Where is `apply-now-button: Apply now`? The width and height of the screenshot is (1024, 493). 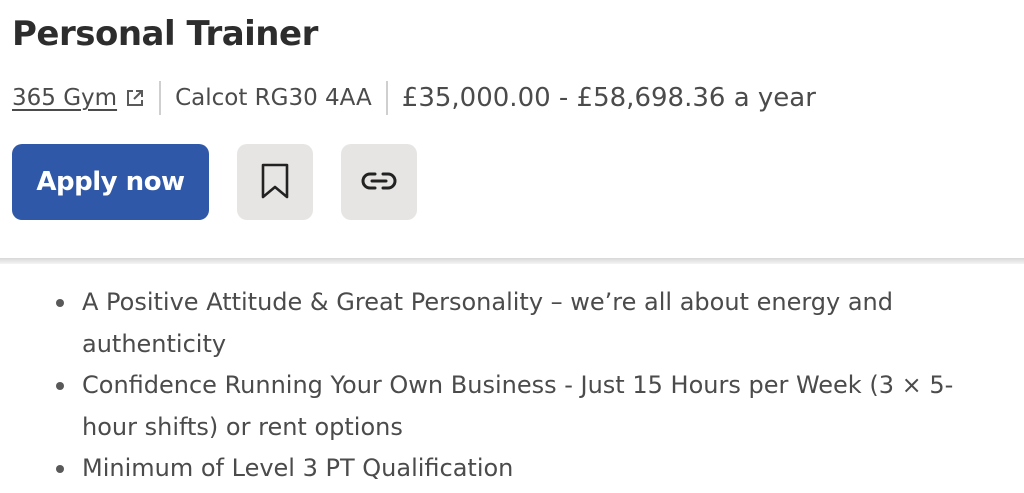 apply-now-button: Apply now is located at coordinates (110, 182).